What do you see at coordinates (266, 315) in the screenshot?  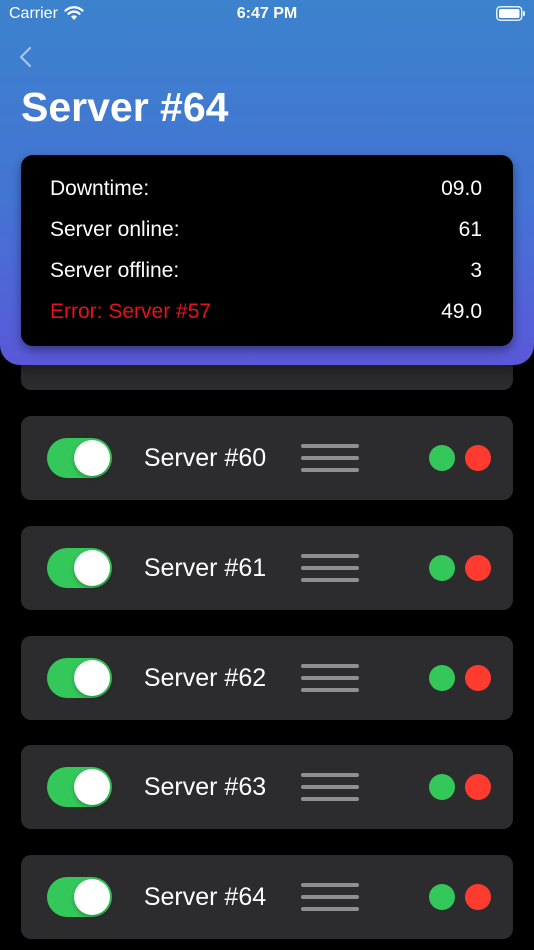 I see `summary-row-error: Error: Server #57 49.0` at bounding box center [266, 315].